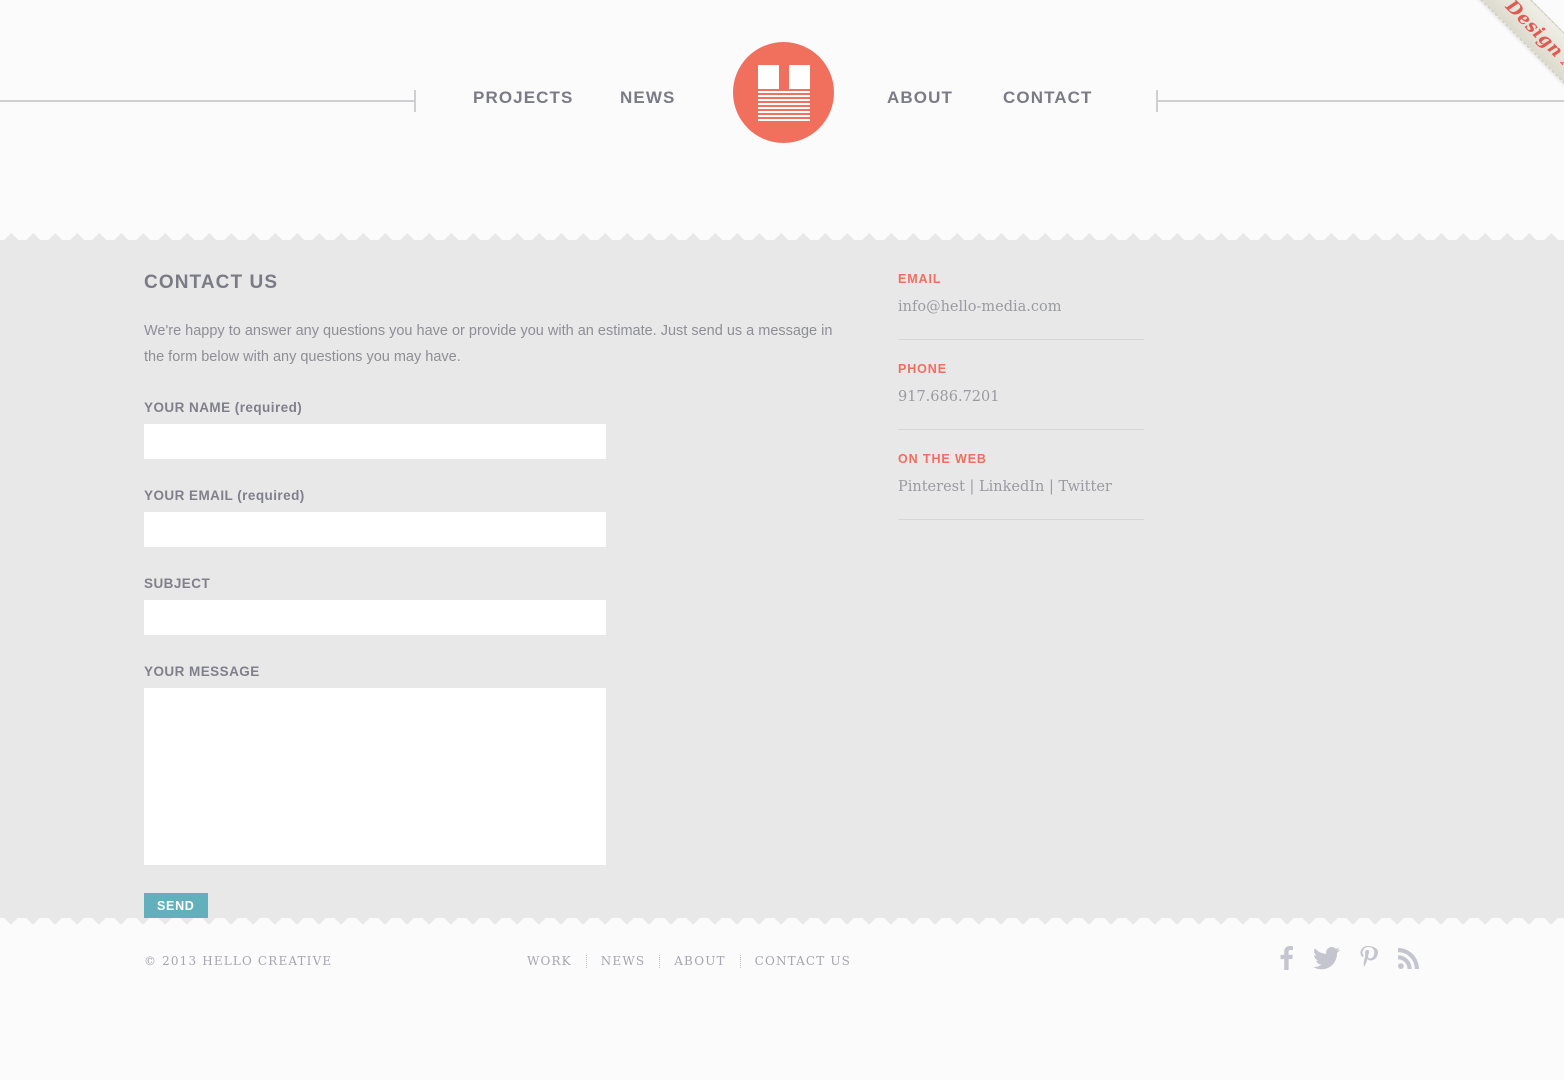 Image resolution: width=1564 pixels, height=1080 pixels. I want to click on input-subject, so click(375, 617).